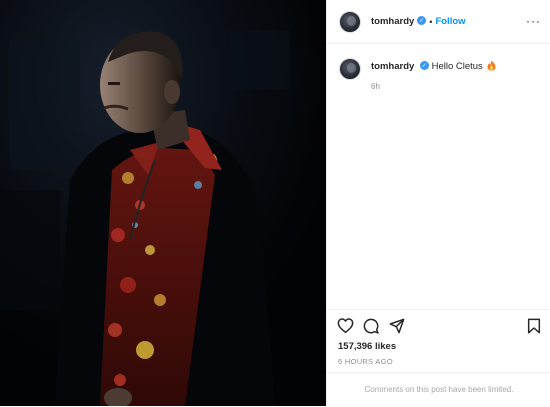 Image resolution: width=550 pixels, height=407 pixels. I want to click on caption-username: tomhardy, so click(392, 66).